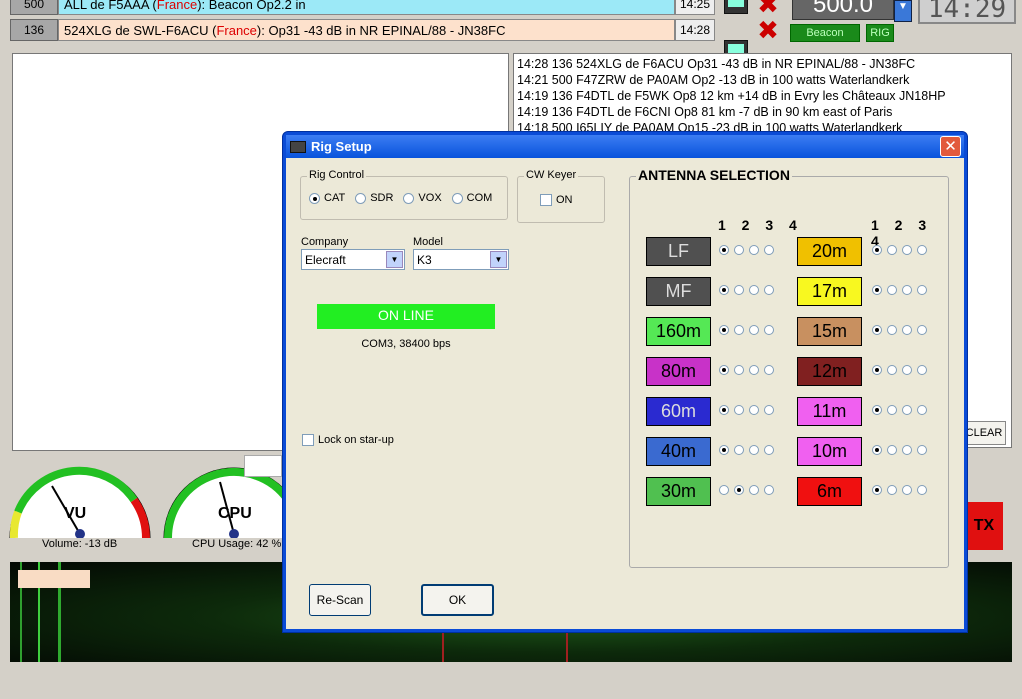 The image size is (1022, 699). Describe the element at coordinates (348, 440) in the screenshot. I see `lock-on-startup-checkbox: Lock on star-up` at that location.